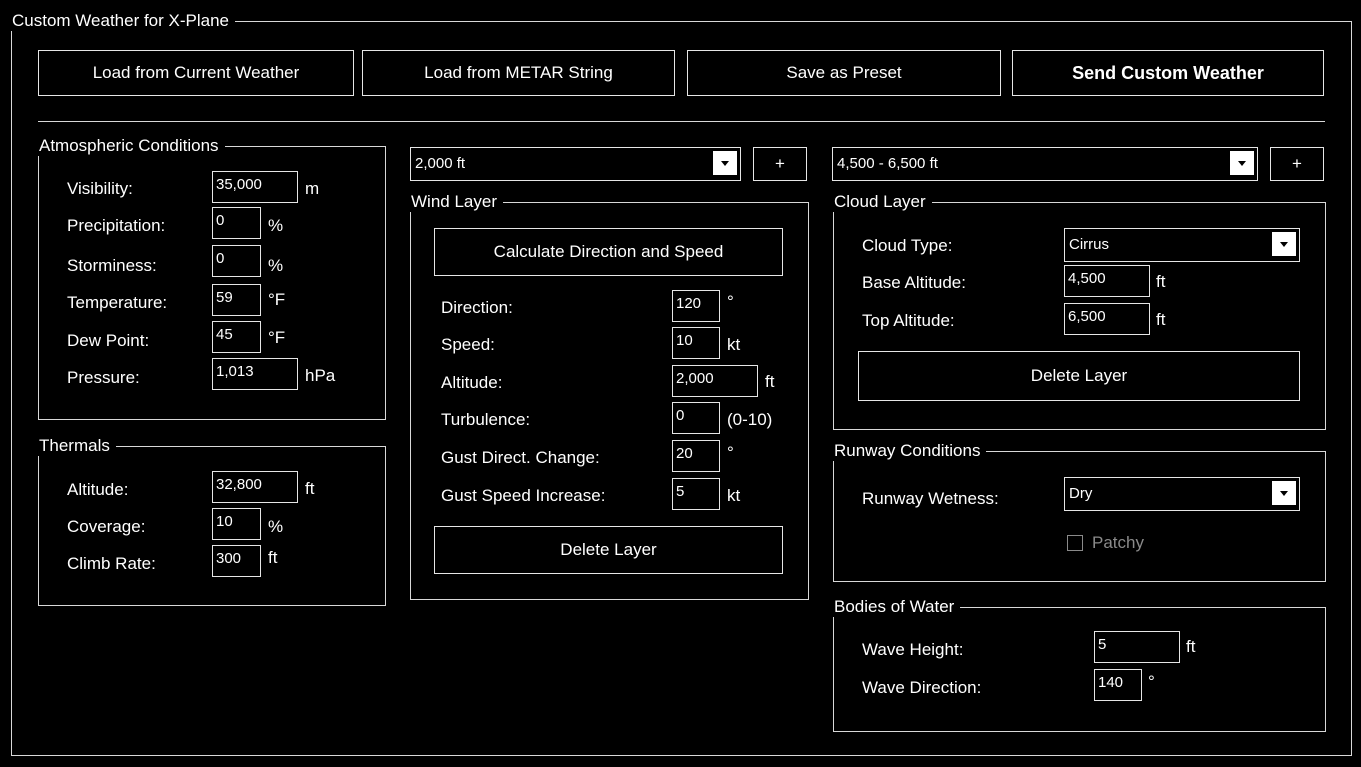  Describe the element at coordinates (930, 498) in the screenshot. I see `runway-wetness-label: Runway Wetness:` at that location.